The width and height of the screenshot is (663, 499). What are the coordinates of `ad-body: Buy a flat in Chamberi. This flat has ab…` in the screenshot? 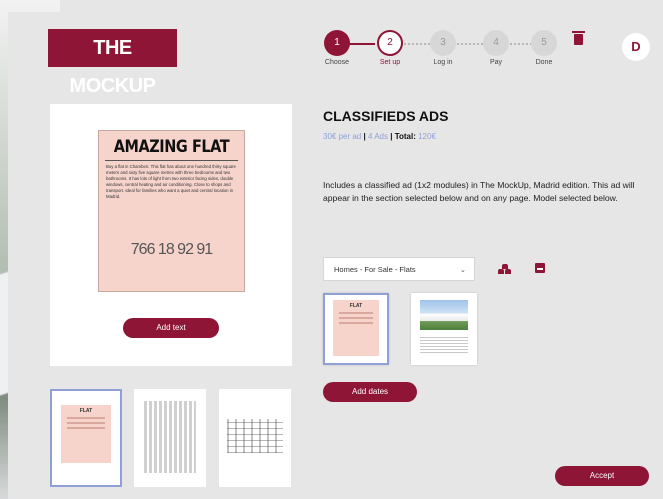 It's located at (171, 181).